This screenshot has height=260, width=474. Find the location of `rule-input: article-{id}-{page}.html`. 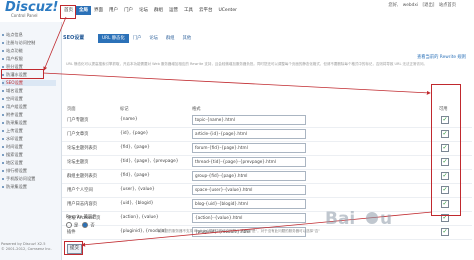

rule-input: article-{id}-{page}.html is located at coordinates (249, 134).